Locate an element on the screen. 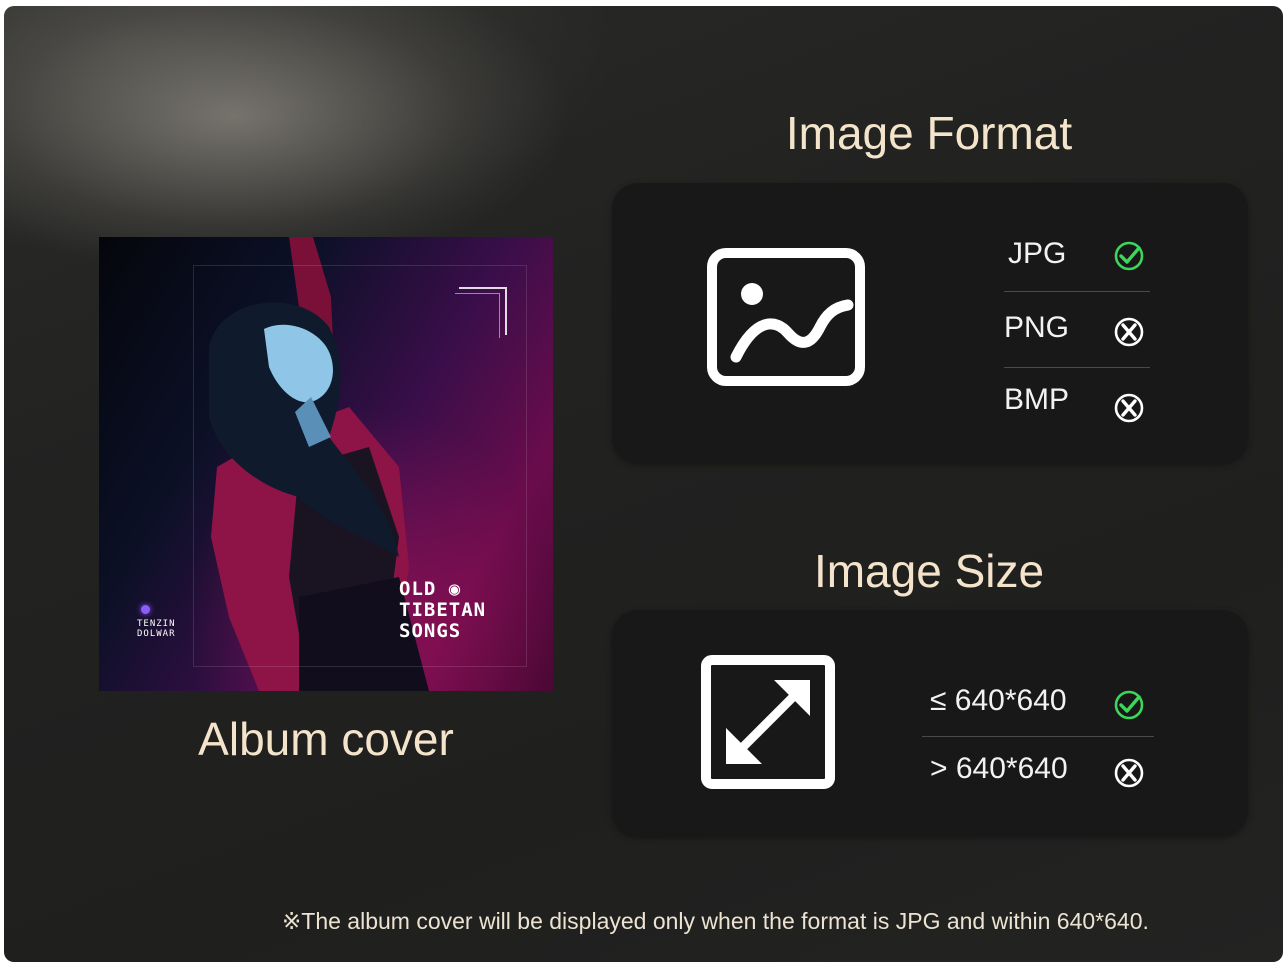 The height and width of the screenshot is (964, 1285). format-option-label: JPG is located at coordinates (1037, 253).